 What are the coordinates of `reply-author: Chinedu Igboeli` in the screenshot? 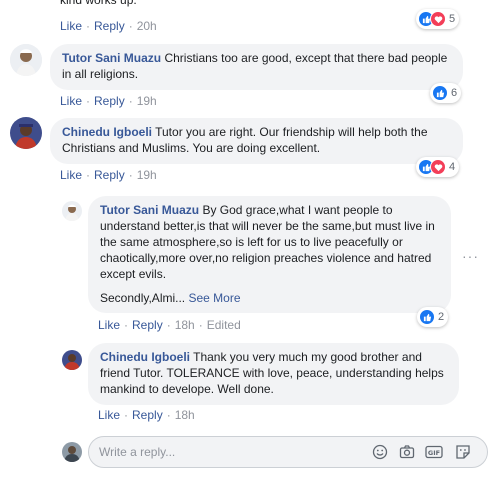 It's located at (145, 357).